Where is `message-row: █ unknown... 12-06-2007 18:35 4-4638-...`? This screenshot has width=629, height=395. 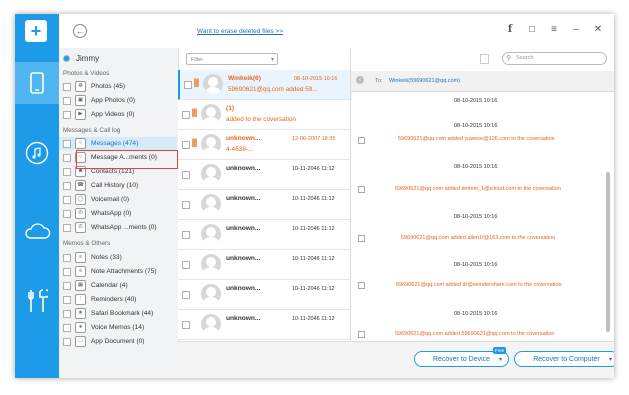 message-row: █ unknown... 12-06-2007 18:35 4-4638-... is located at coordinates (264, 145).